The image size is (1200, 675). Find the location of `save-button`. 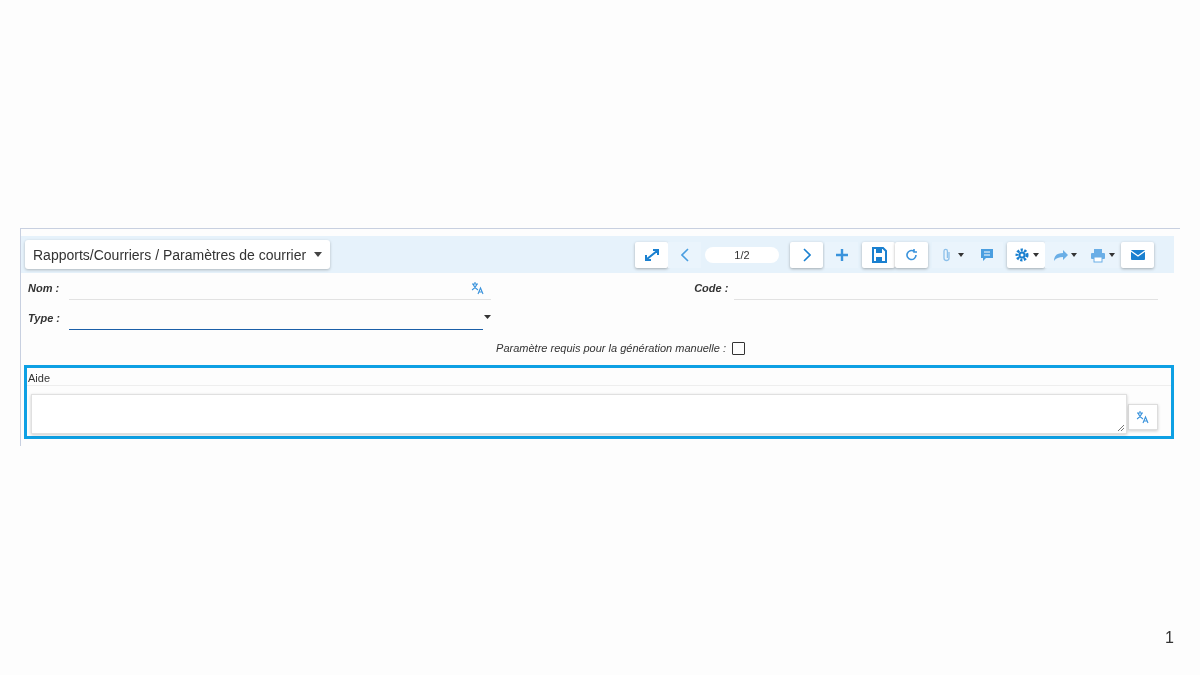

save-button is located at coordinates (878, 254).